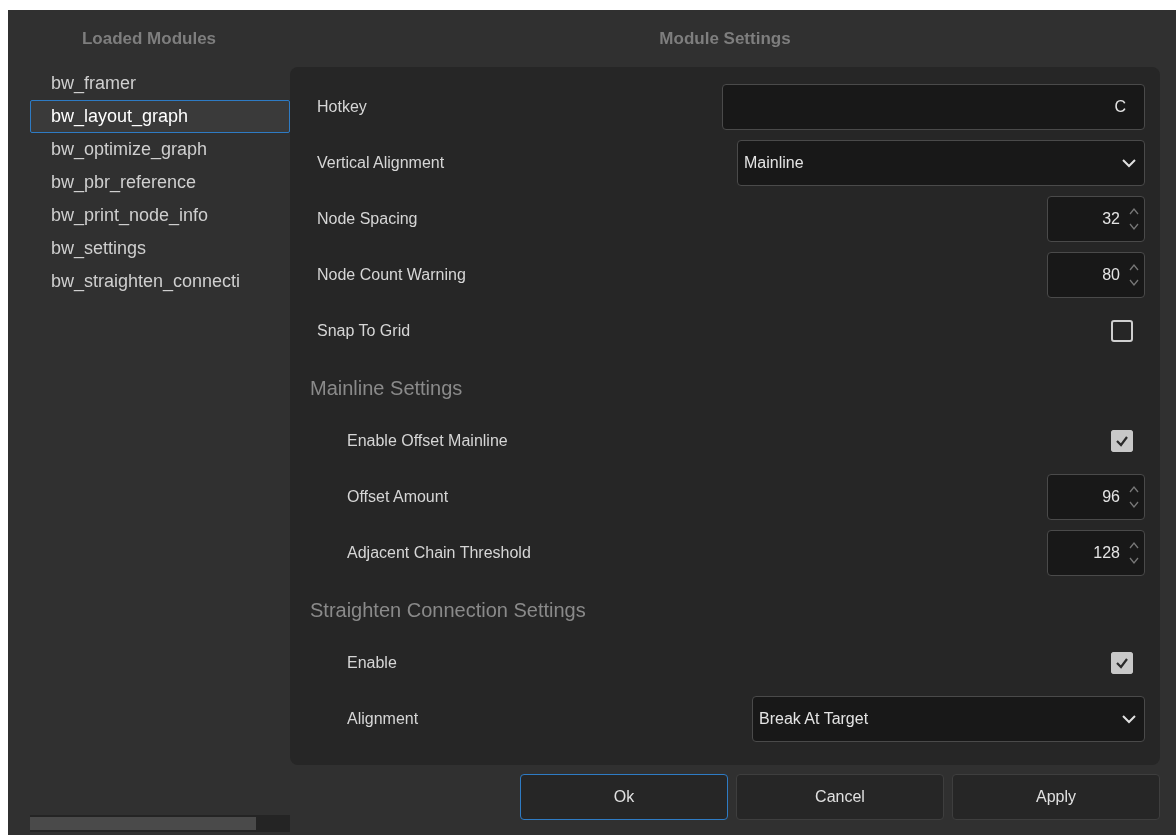 The height and width of the screenshot is (835, 1176). Describe the element at coordinates (948, 719) in the screenshot. I see `dropdown: Break At Target` at that location.